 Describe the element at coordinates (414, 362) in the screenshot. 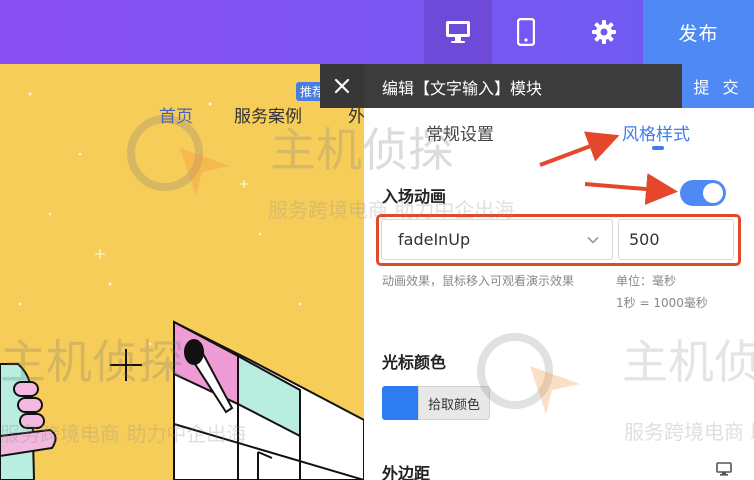

I see `cursor-color-label: 光标颜色` at that location.